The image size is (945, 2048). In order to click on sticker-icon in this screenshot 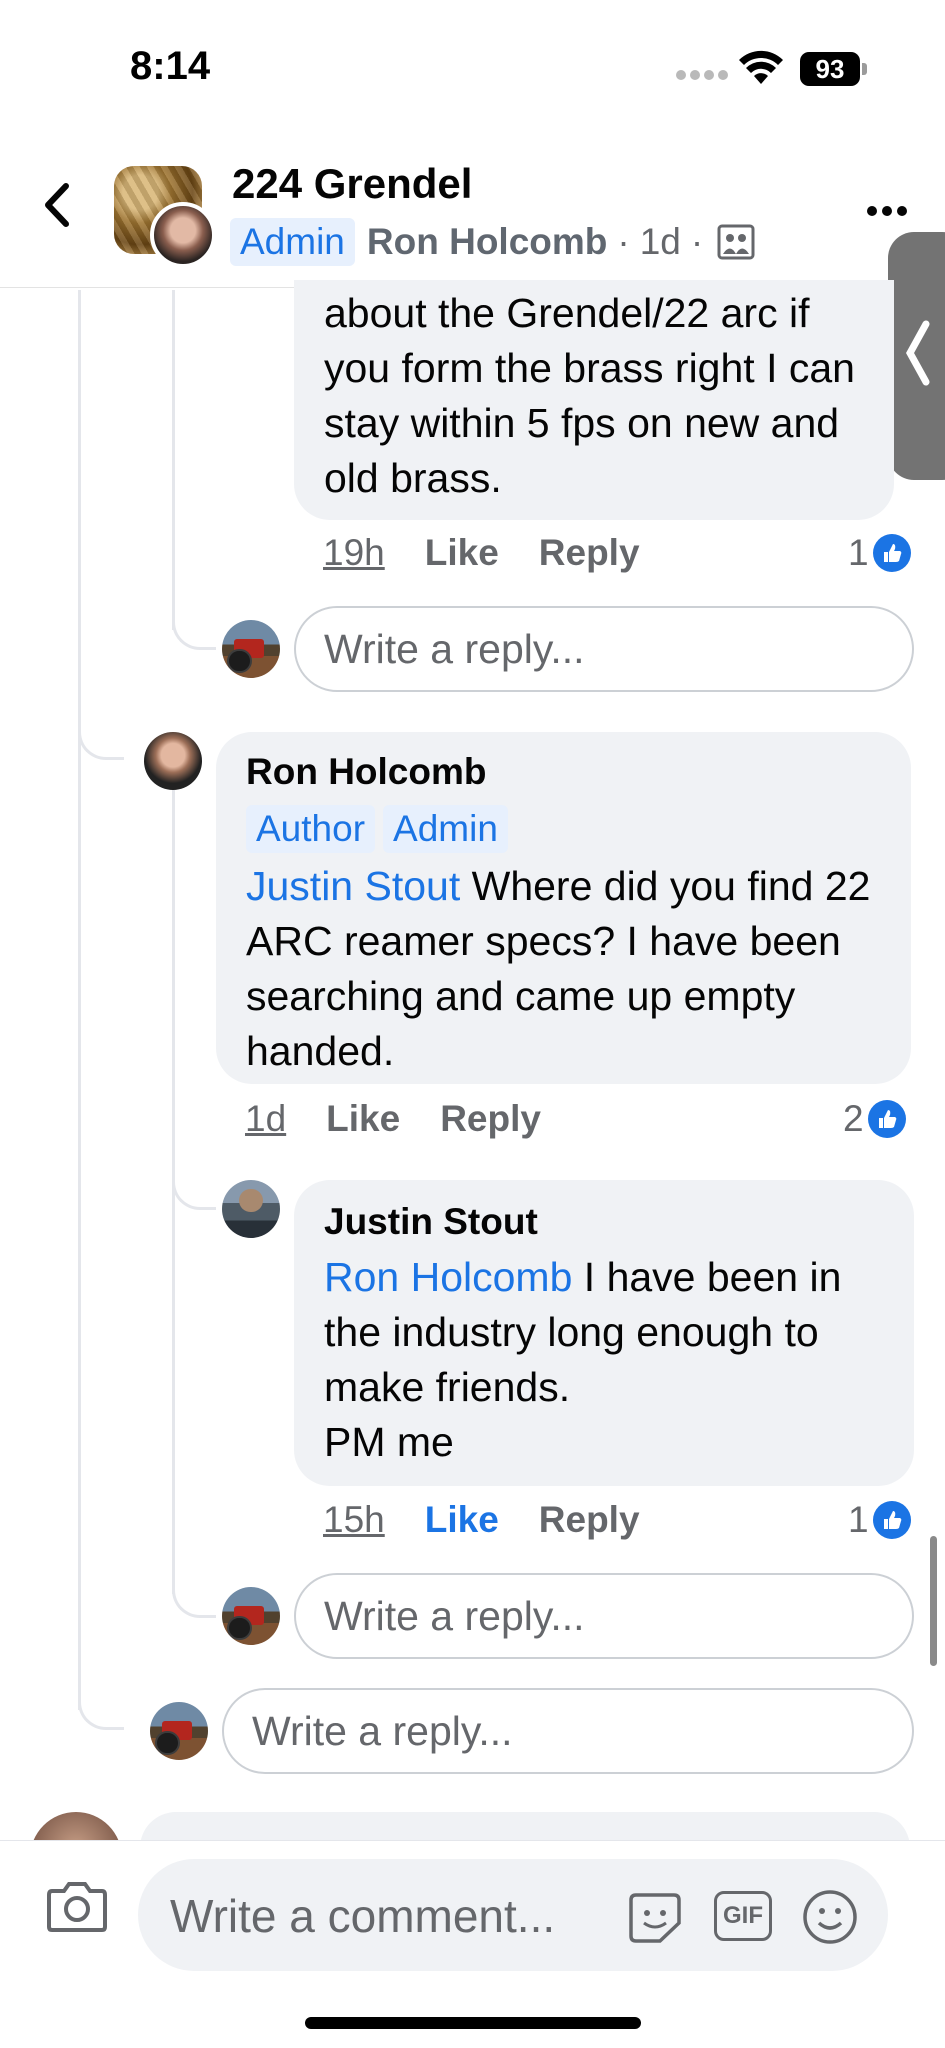, I will do `click(655, 1917)`.